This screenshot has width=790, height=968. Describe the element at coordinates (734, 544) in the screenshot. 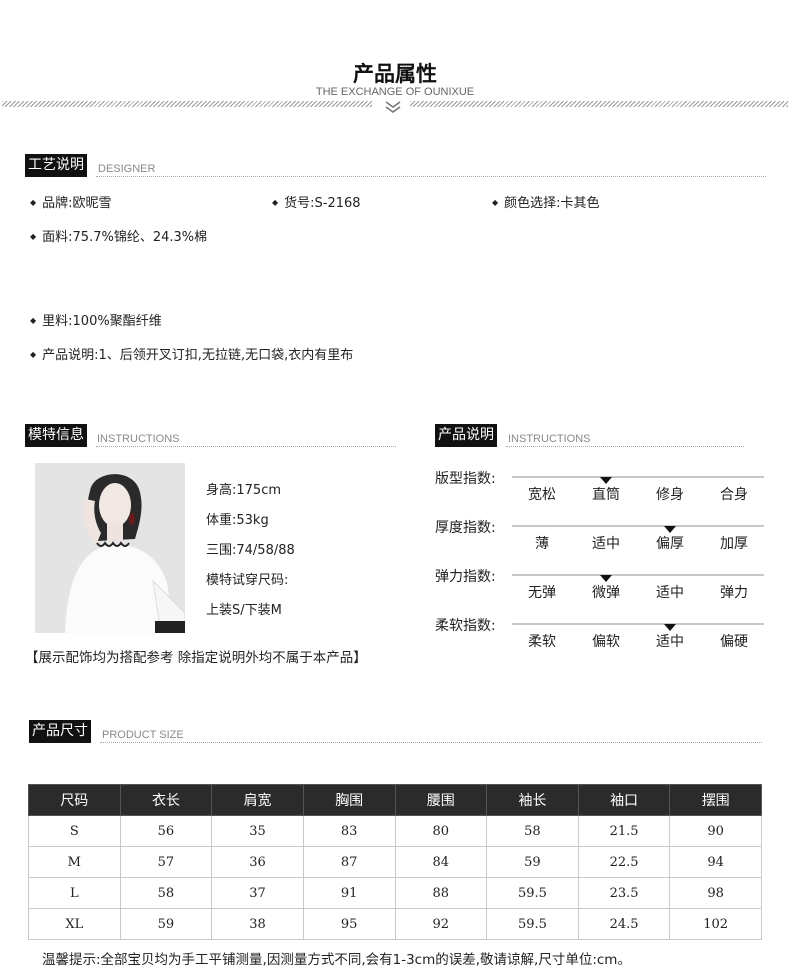

I see `index-option: 加厚` at that location.